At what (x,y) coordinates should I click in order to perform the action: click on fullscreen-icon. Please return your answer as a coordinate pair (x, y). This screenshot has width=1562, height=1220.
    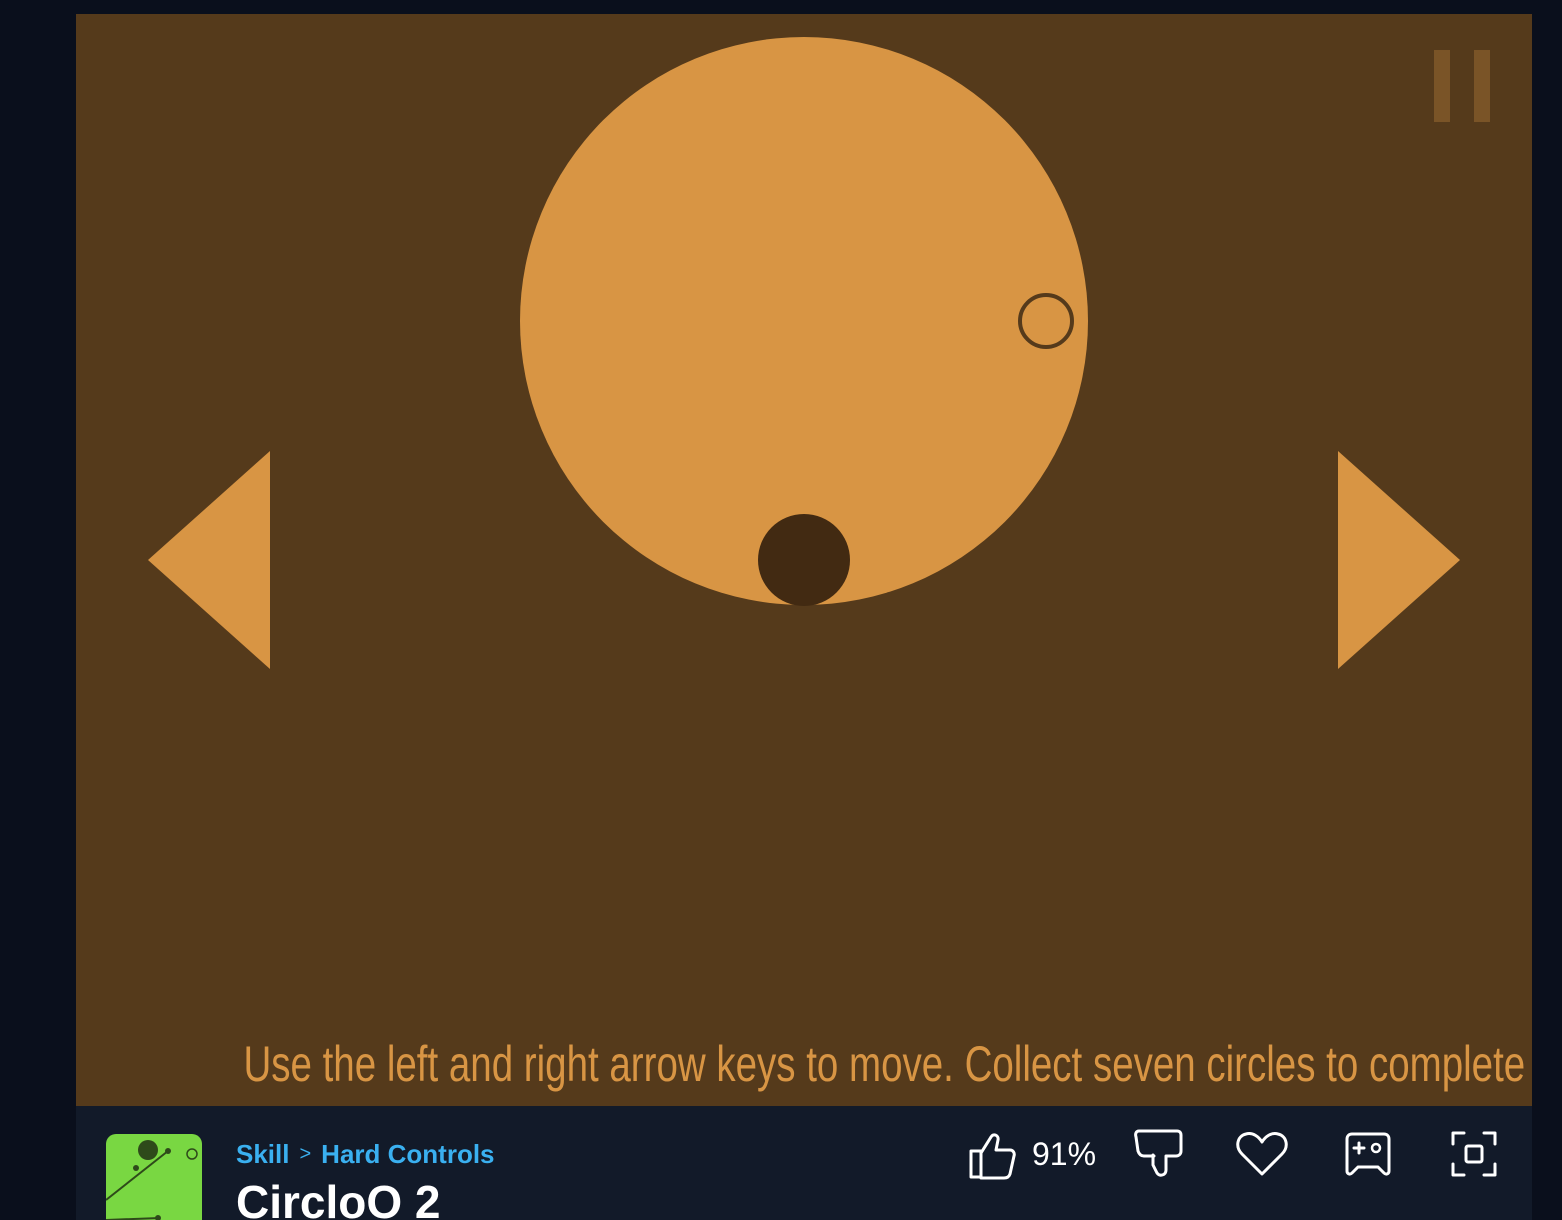
    Looking at the image, I should click on (1474, 1154).